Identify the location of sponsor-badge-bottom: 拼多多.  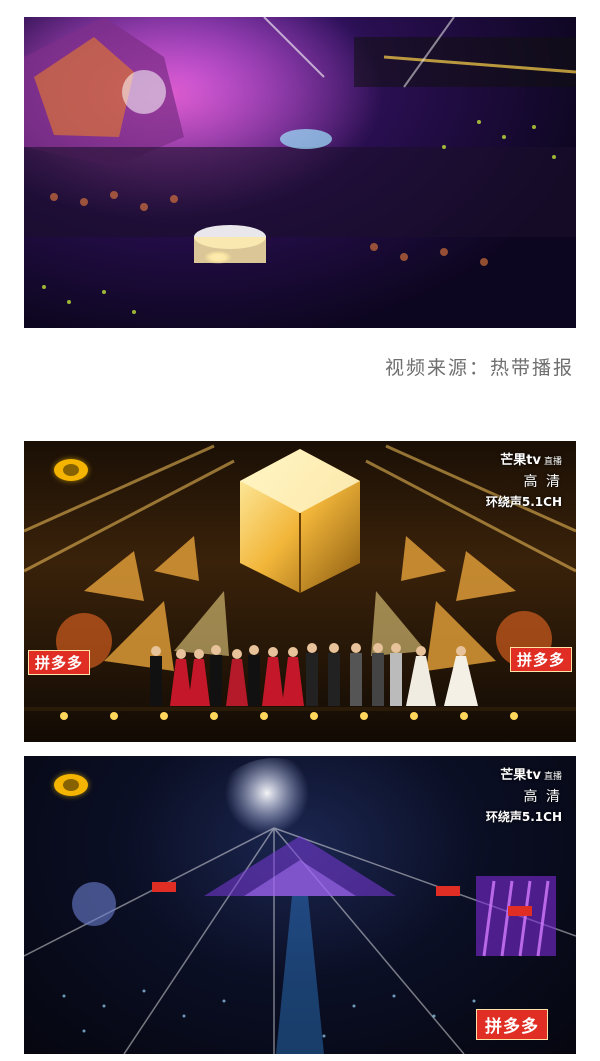
(512, 1024).